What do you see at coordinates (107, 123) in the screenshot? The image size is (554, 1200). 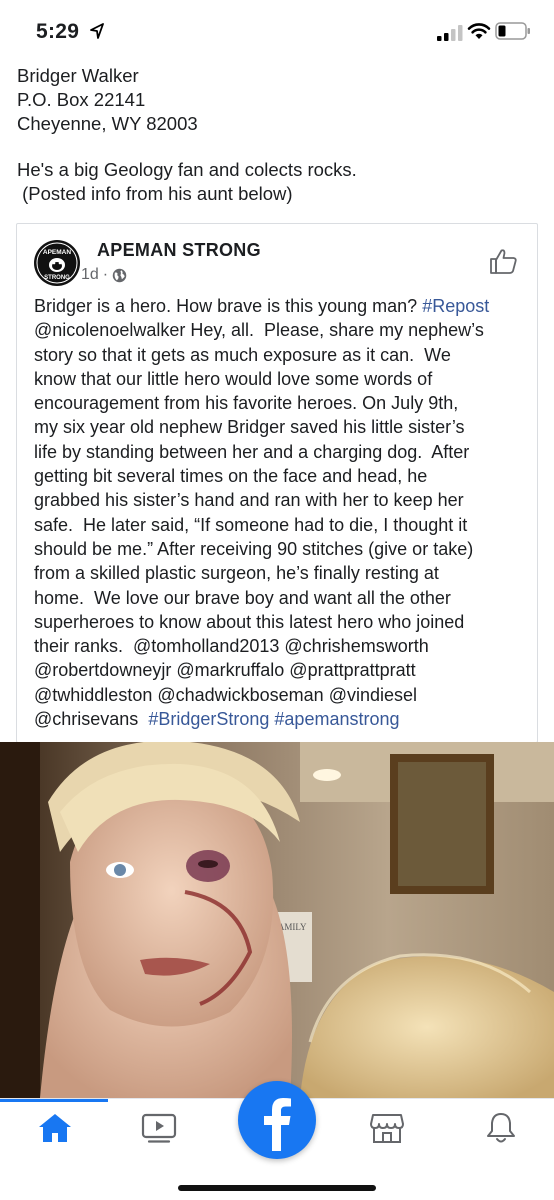 I see `caption-line: Cheyenne, WY 82003` at bounding box center [107, 123].